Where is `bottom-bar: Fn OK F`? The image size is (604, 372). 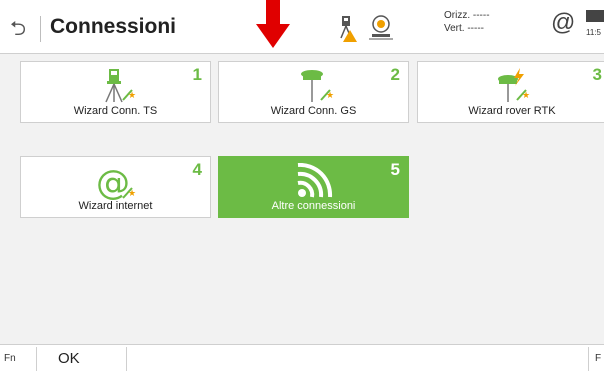 bottom-bar: Fn OK F is located at coordinates (302, 358).